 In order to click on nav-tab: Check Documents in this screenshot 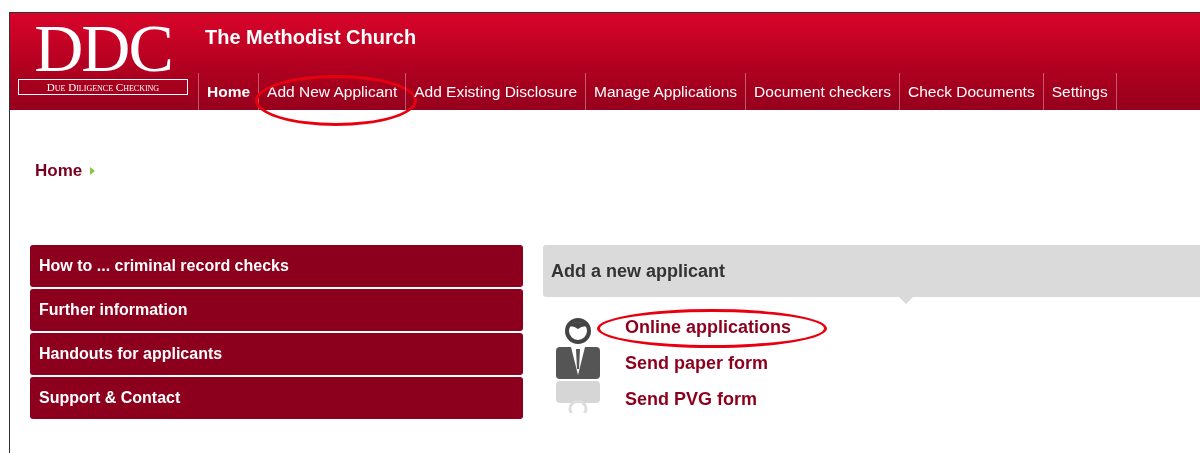, I will do `click(971, 91)`.